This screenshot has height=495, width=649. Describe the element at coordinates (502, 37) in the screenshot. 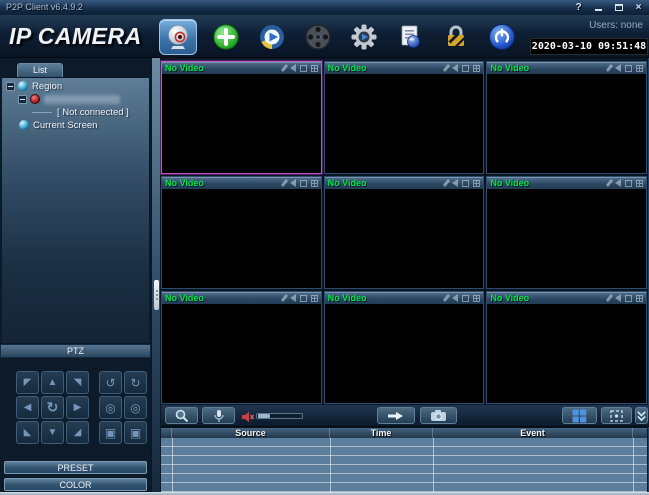

I see `power-button` at that location.